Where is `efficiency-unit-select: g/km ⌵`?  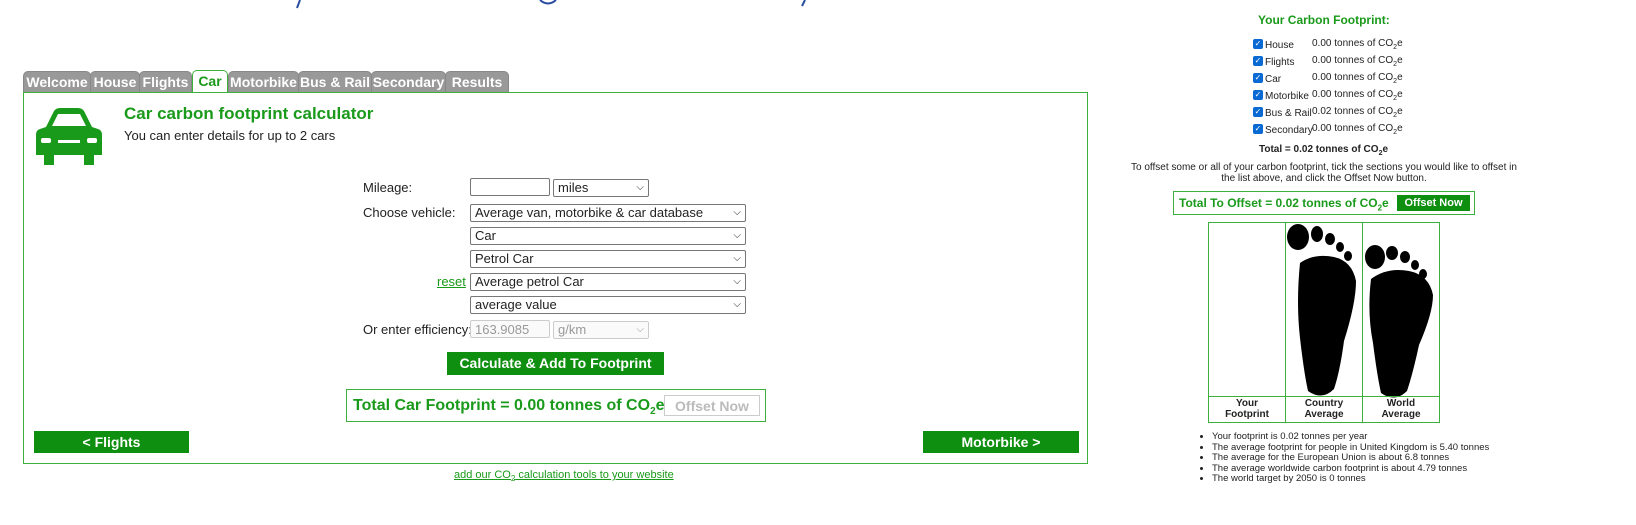
efficiency-unit-select: g/km ⌵ is located at coordinates (601, 330).